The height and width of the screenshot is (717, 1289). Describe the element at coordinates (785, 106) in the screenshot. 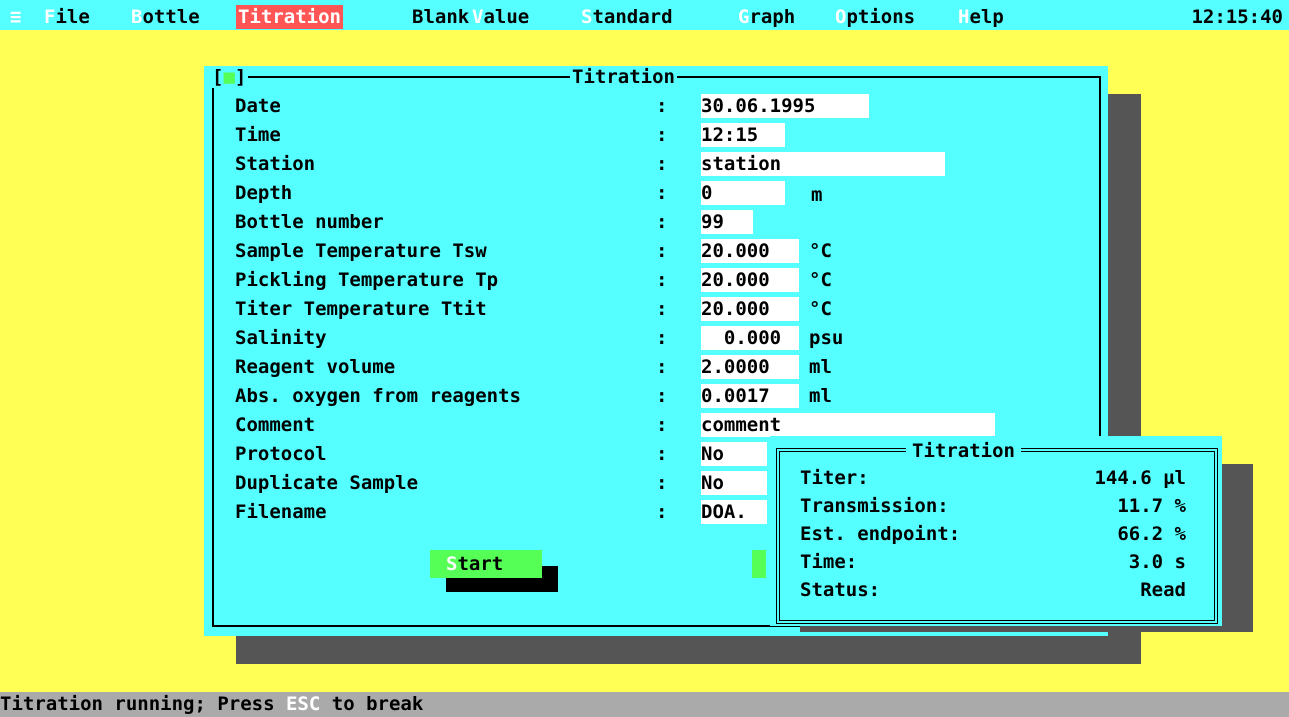

I see `date-field: 30.06.1995` at that location.